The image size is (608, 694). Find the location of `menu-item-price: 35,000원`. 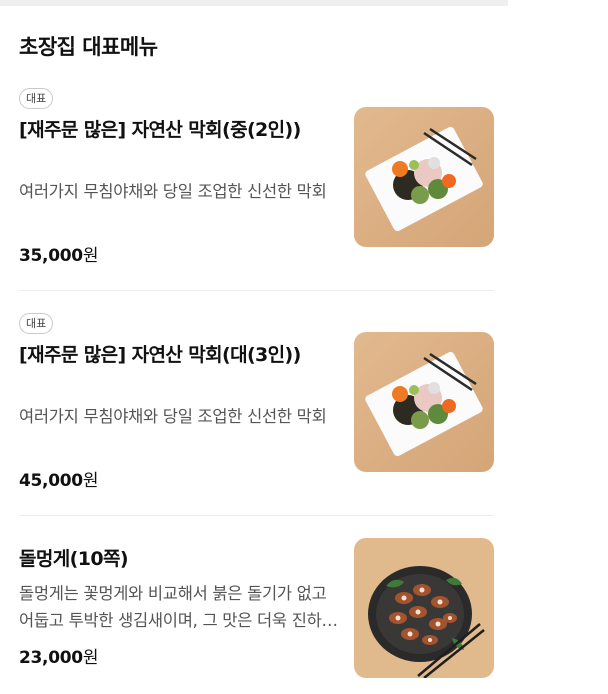

menu-item-price: 35,000원 is located at coordinates (58, 253).